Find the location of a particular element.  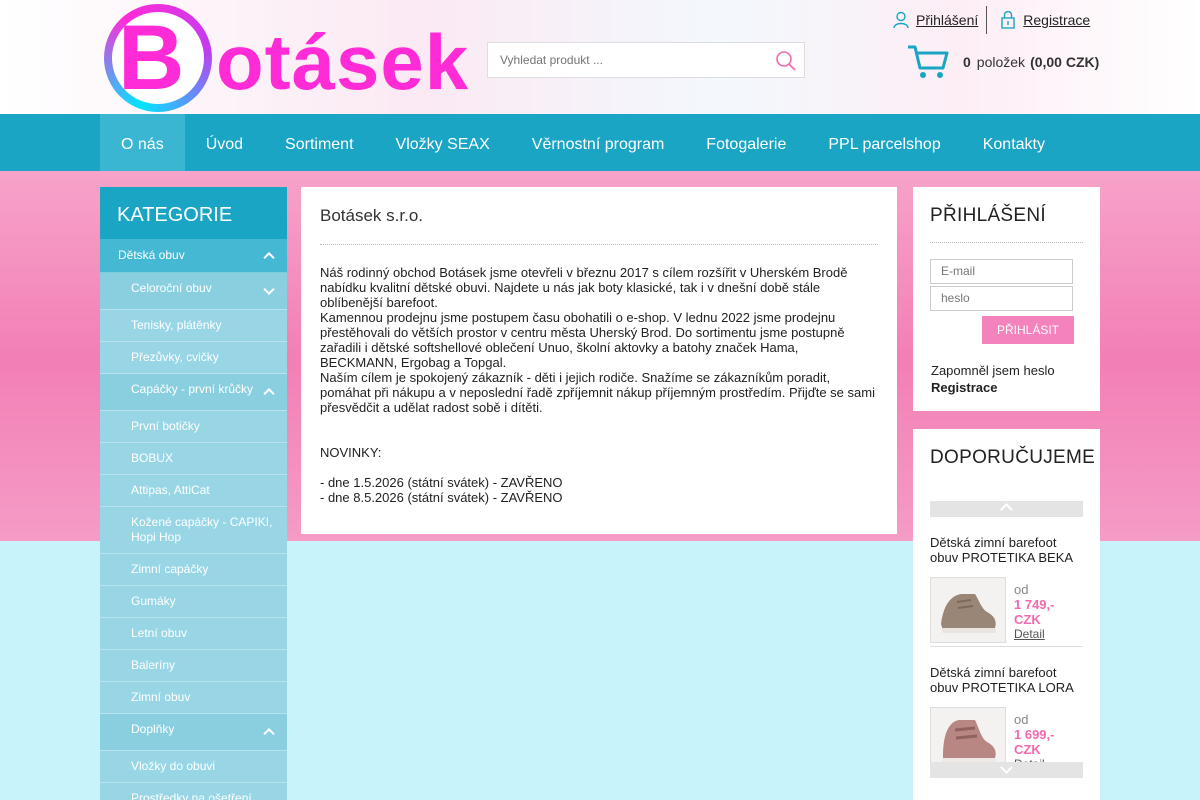

sidebar-item-label: Capáčky - první krůčky is located at coordinates (192, 389).